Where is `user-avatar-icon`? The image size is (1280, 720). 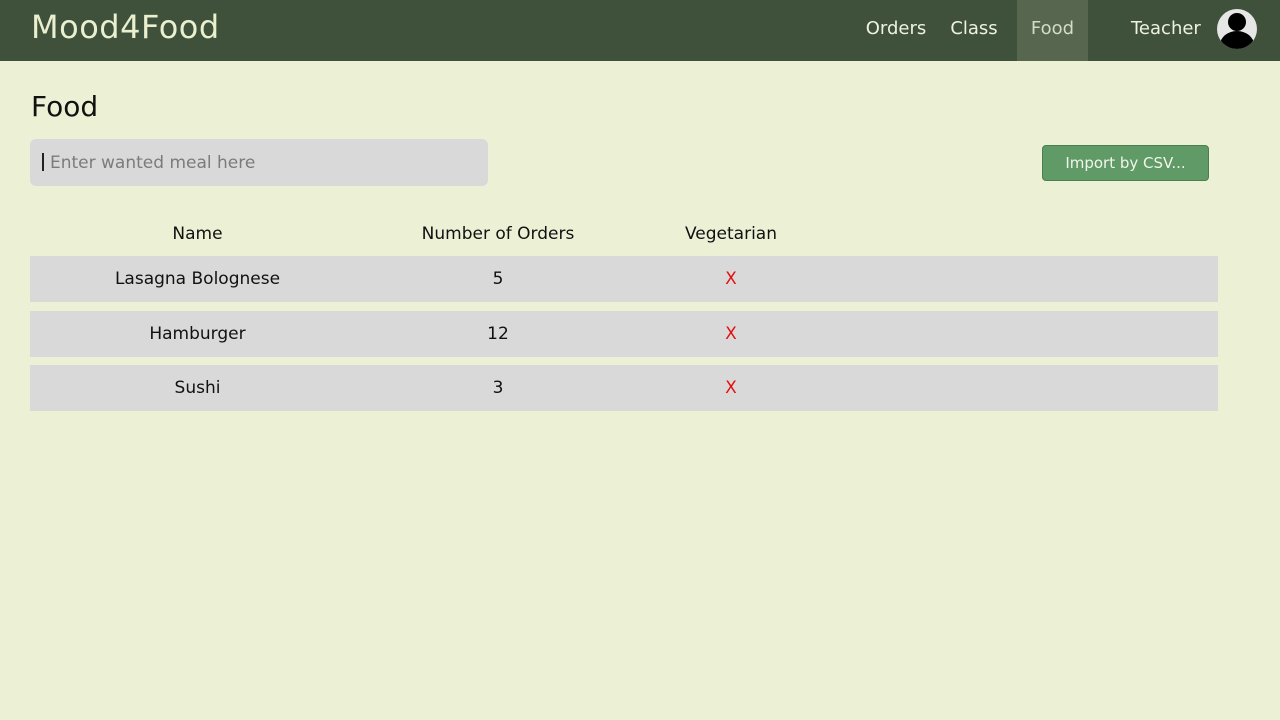 user-avatar-icon is located at coordinates (1237, 29).